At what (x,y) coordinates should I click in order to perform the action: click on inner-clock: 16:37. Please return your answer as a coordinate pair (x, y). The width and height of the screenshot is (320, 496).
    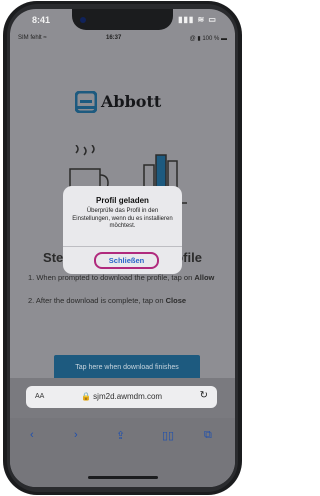
    Looking at the image, I should click on (114, 38).